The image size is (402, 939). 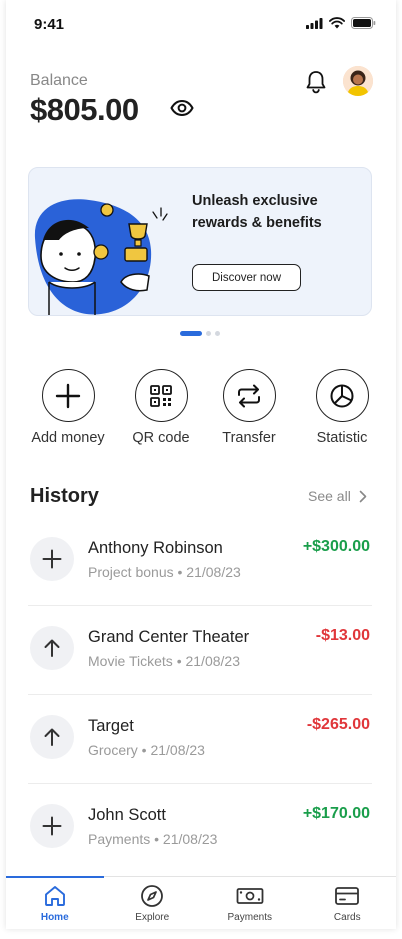 What do you see at coordinates (153, 839) in the screenshot?
I see `transaction-subtitle: Payments • 21/08/23` at bounding box center [153, 839].